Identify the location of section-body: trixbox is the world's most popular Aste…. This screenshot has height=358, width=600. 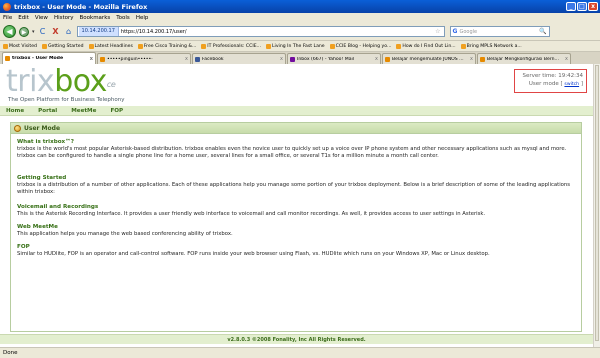
(292, 152).